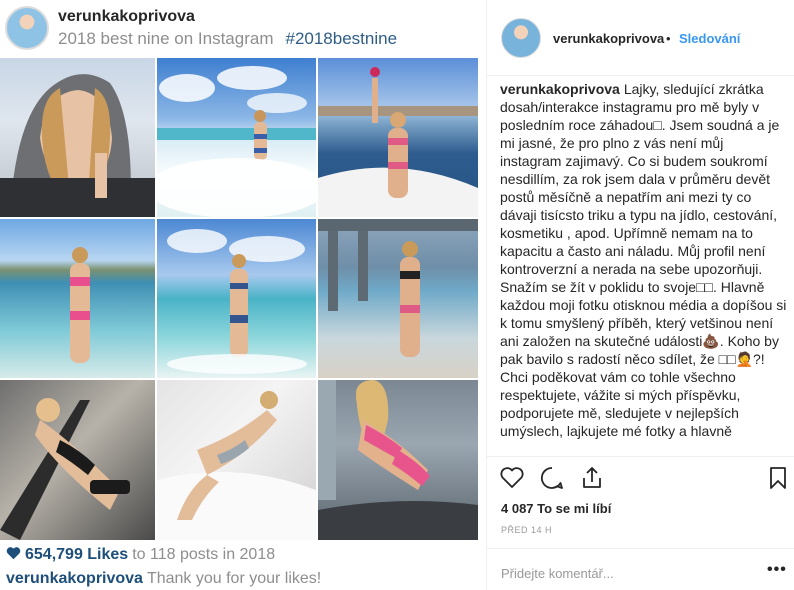  What do you see at coordinates (709, 38) in the screenshot?
I see `follow-button: Sledování` at bounding box center [709, 38].